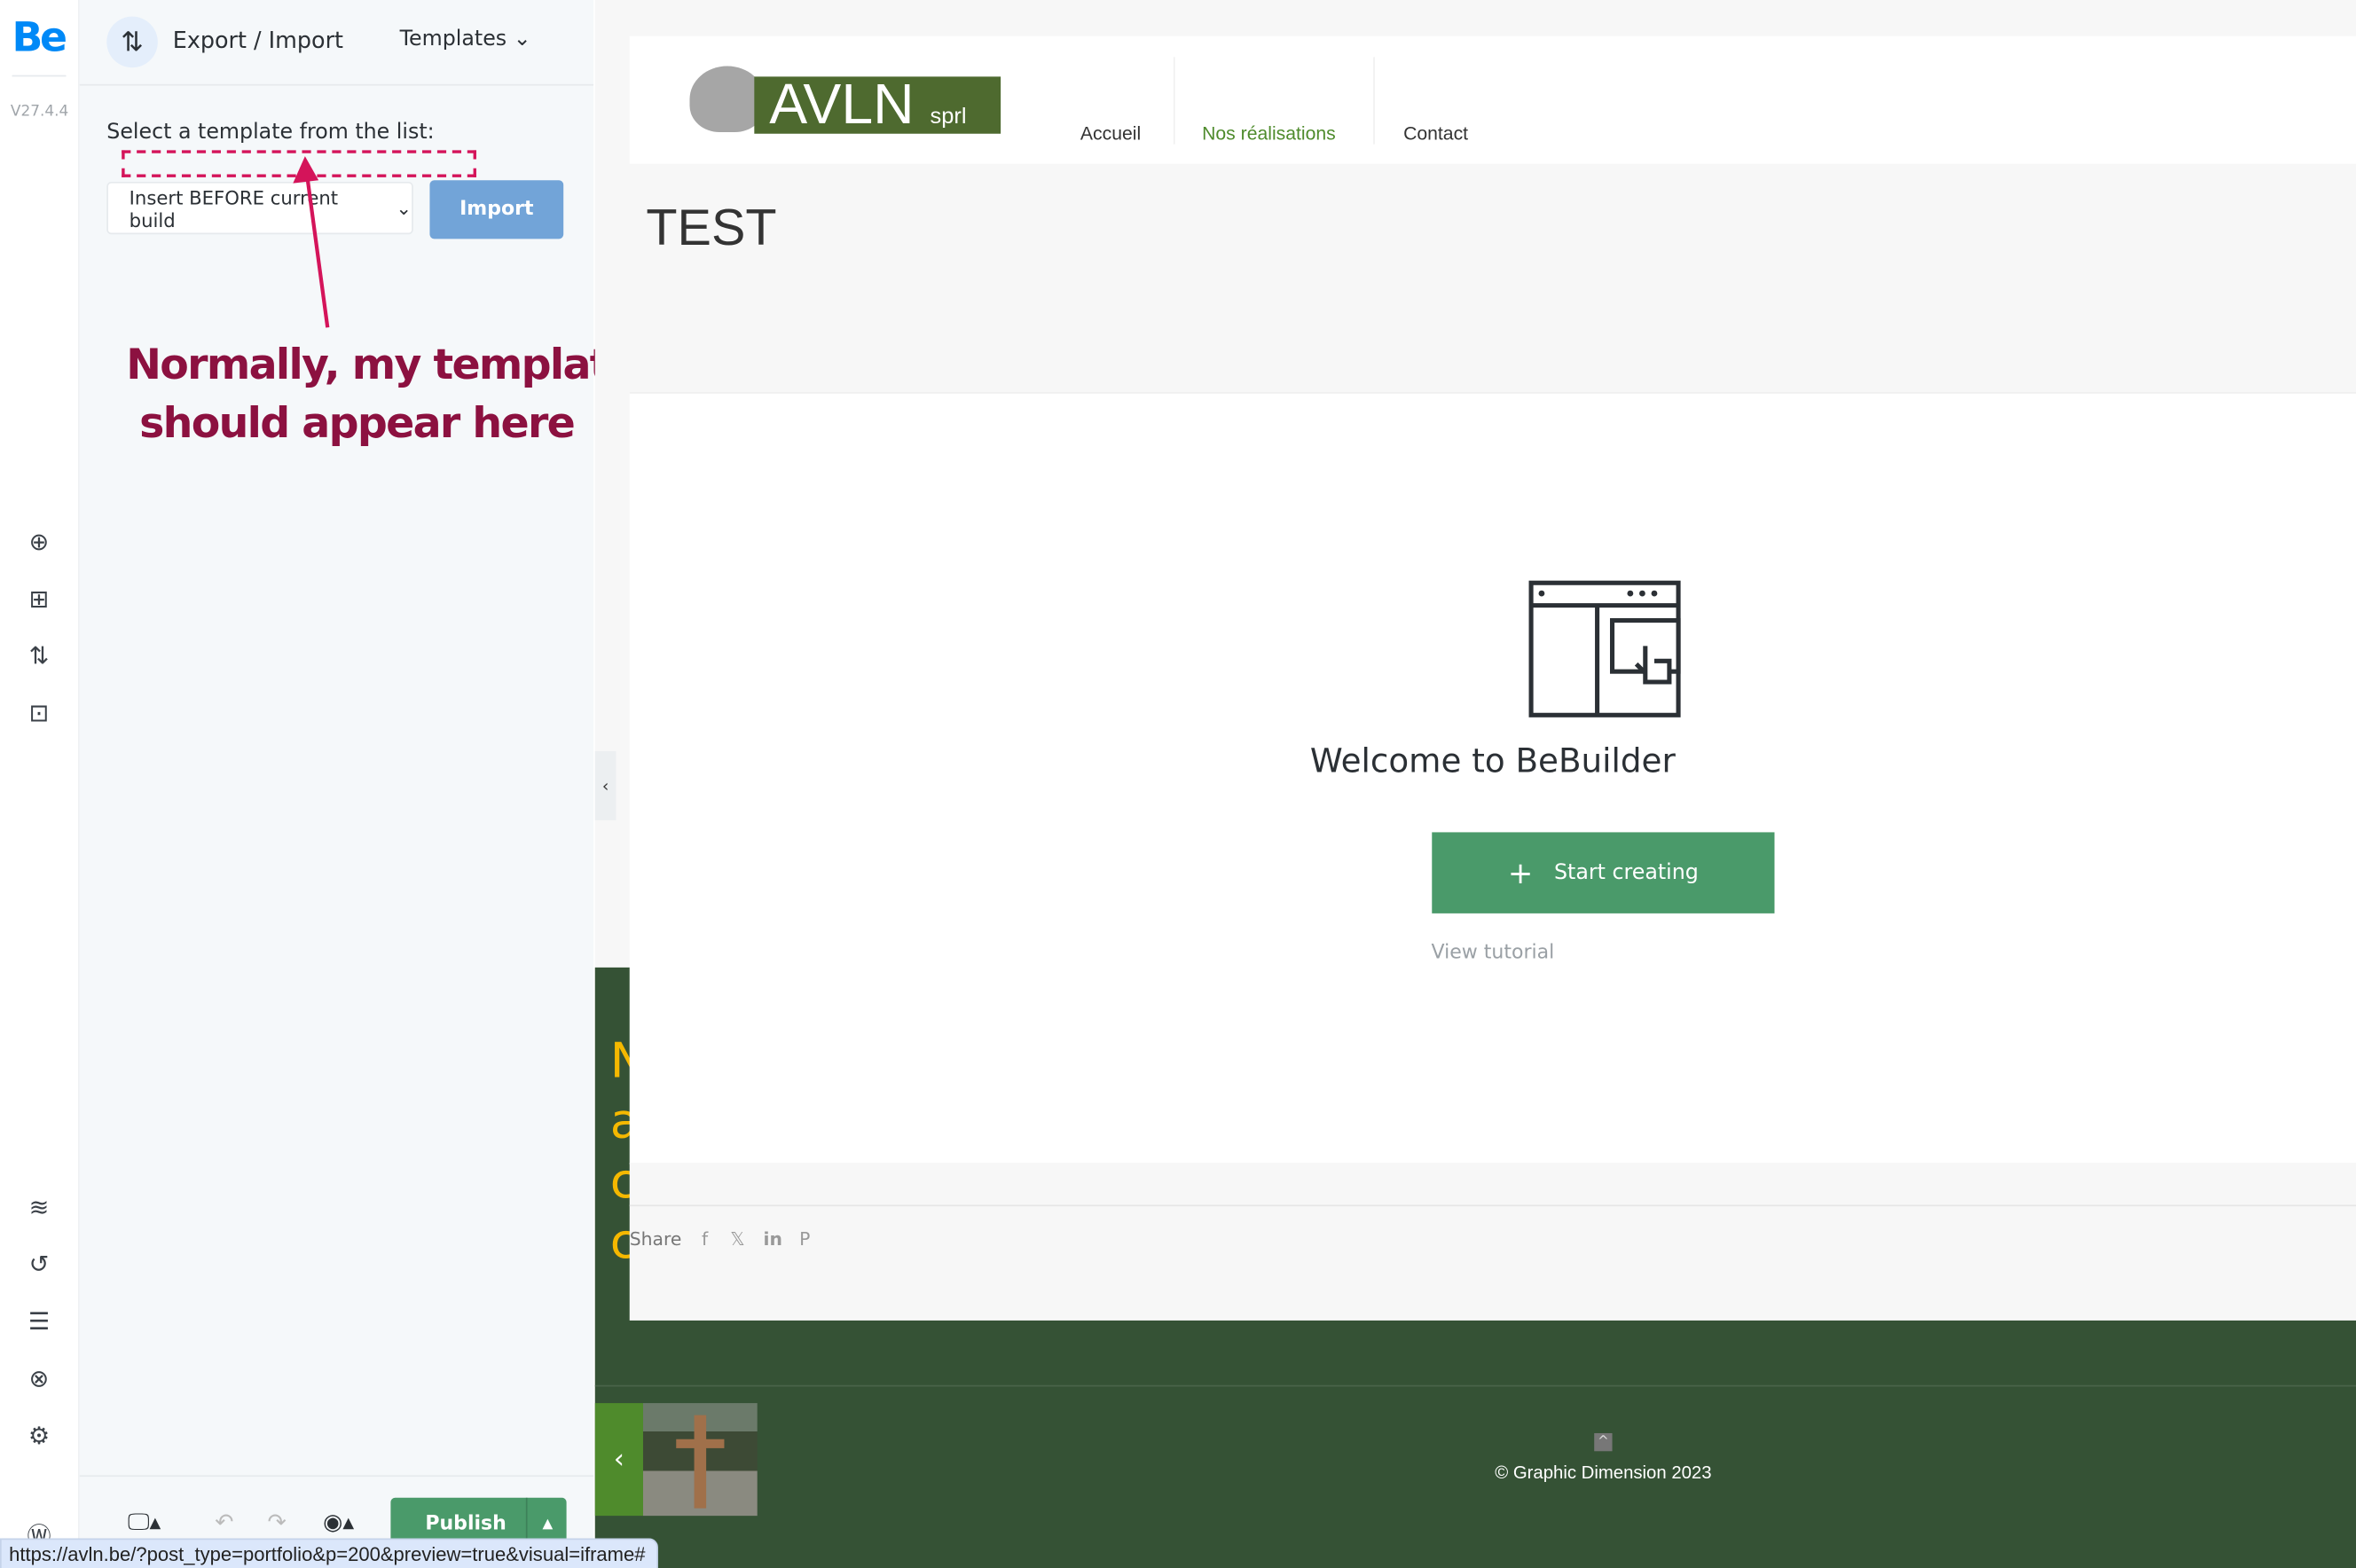  I want to click on logo-text: AVLN, so click(842, 105).